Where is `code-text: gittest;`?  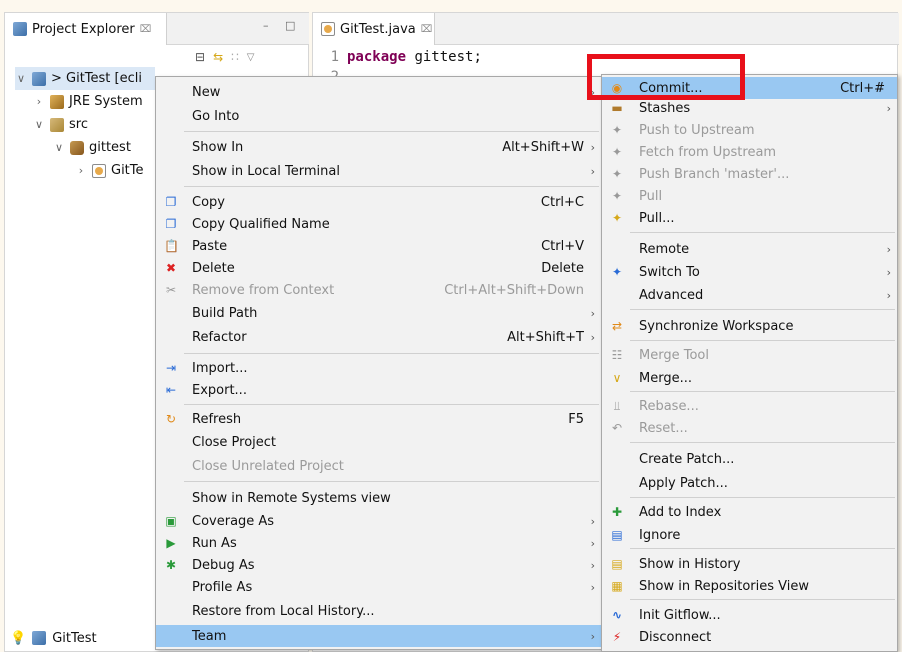 code-text: gittest; is located at coordinates (444, 57).